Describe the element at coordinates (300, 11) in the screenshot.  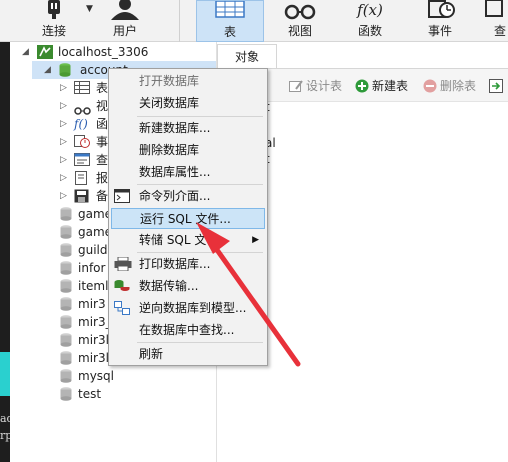
I see `view-icon` at that location.